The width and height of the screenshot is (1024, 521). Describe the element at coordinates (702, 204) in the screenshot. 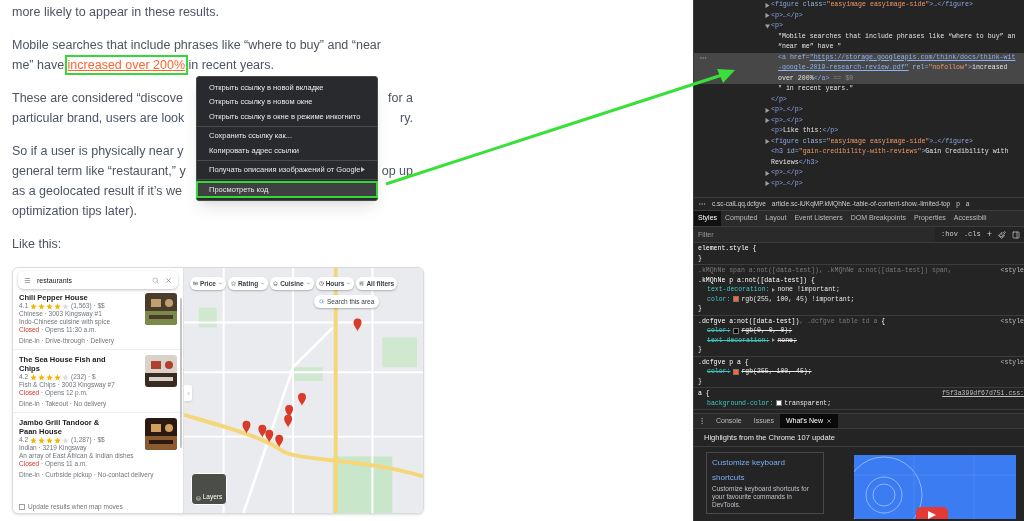

I see `more-icon` at that location.